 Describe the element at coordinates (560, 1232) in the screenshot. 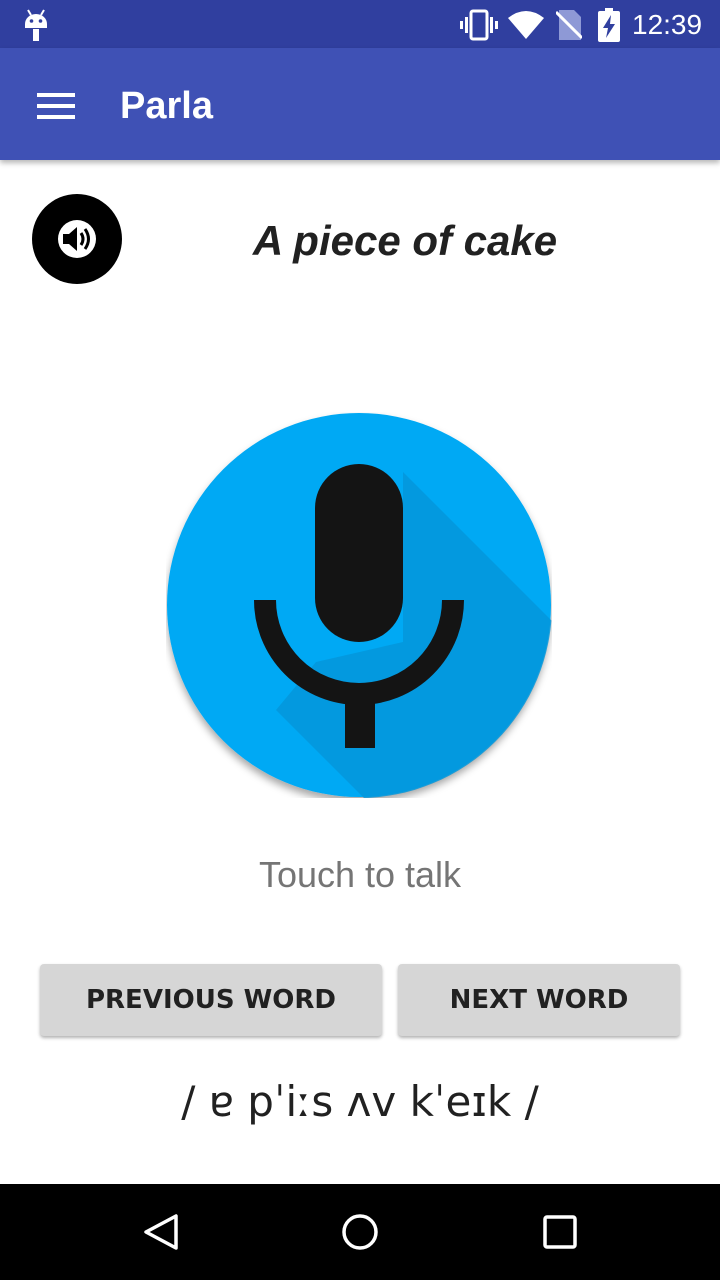

I see `recent-apps-icon` at that location.